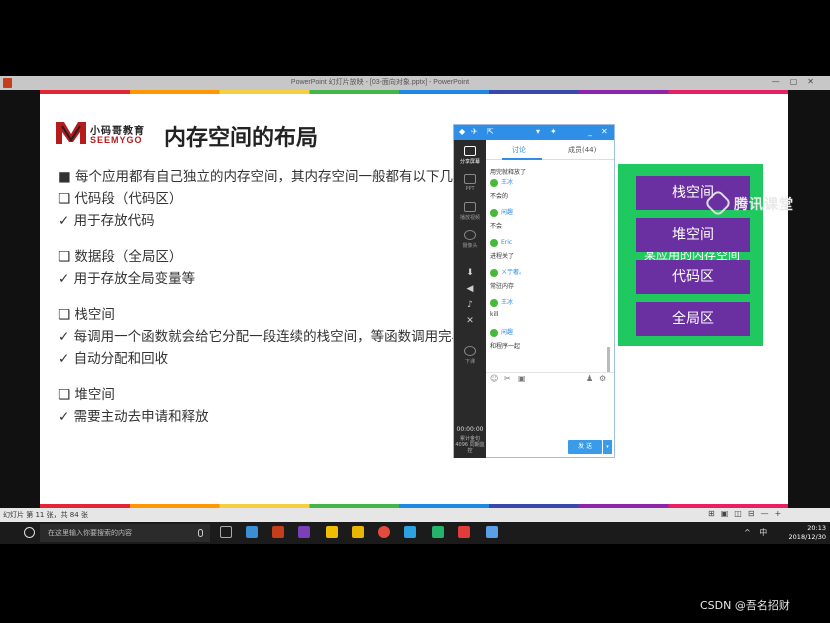  What do you see at coordinates (114, 133) in the screenshot?
I see `brand-logo: 小码哥教育 SEEMYGO` at bounding box center [114, 133].